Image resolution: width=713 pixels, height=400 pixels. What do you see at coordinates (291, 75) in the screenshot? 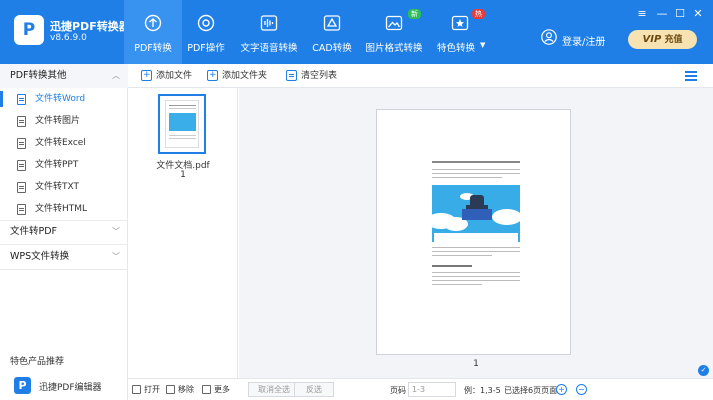
I see `clear-list-icon` at bounding box center [291, 75].